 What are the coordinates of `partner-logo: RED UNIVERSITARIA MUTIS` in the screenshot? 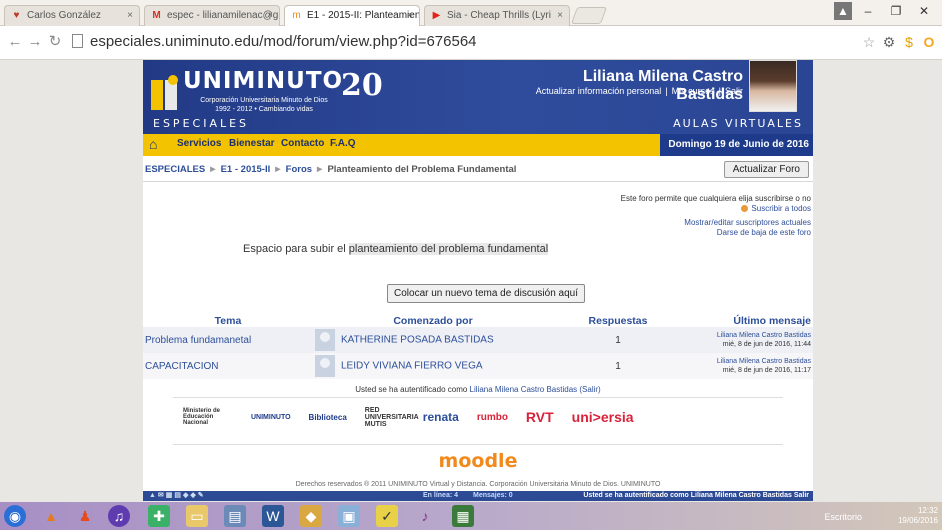 It's located at (392, 417).